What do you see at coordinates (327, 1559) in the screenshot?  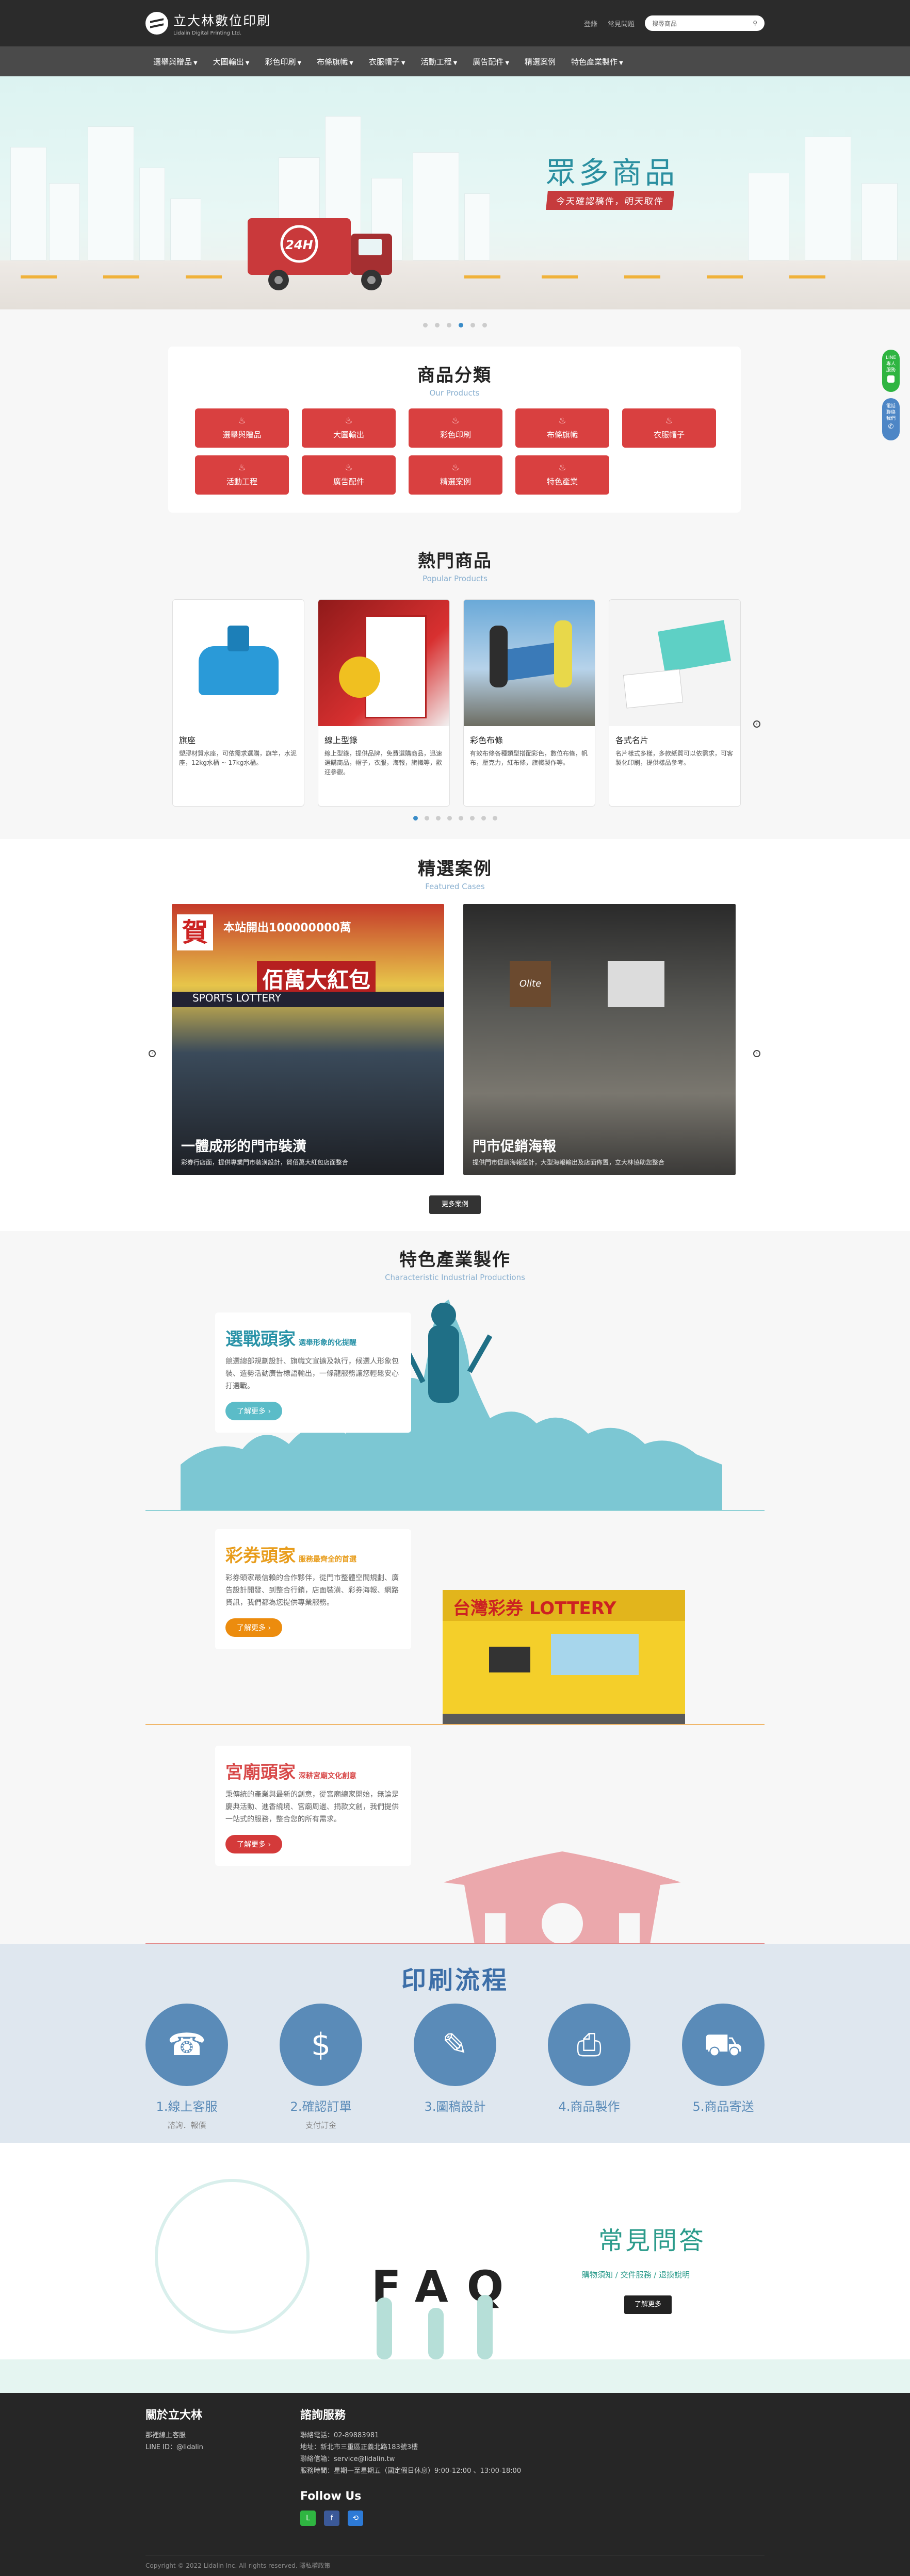 I see `industry-card-tag: 服務最齊全的首選` at bounding box center [327, 1559].